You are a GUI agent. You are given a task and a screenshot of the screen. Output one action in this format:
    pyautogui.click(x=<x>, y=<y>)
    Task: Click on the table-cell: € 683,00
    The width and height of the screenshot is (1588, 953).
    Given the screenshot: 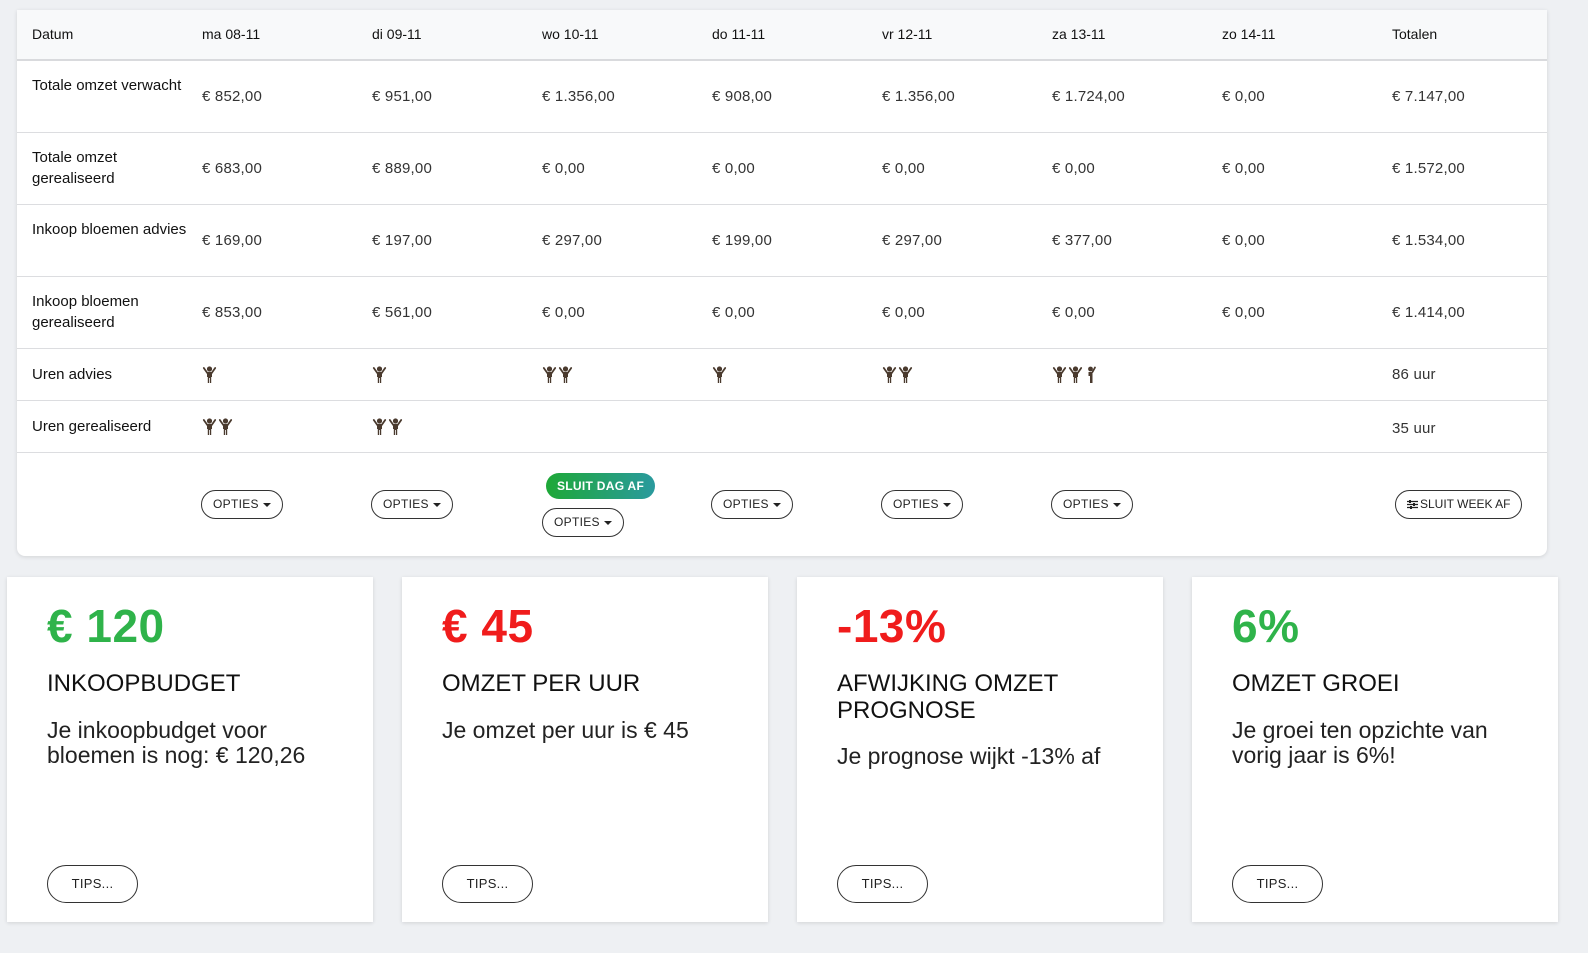 What is the action you would take?
    pyautogui.click(x=232, y=168)
    